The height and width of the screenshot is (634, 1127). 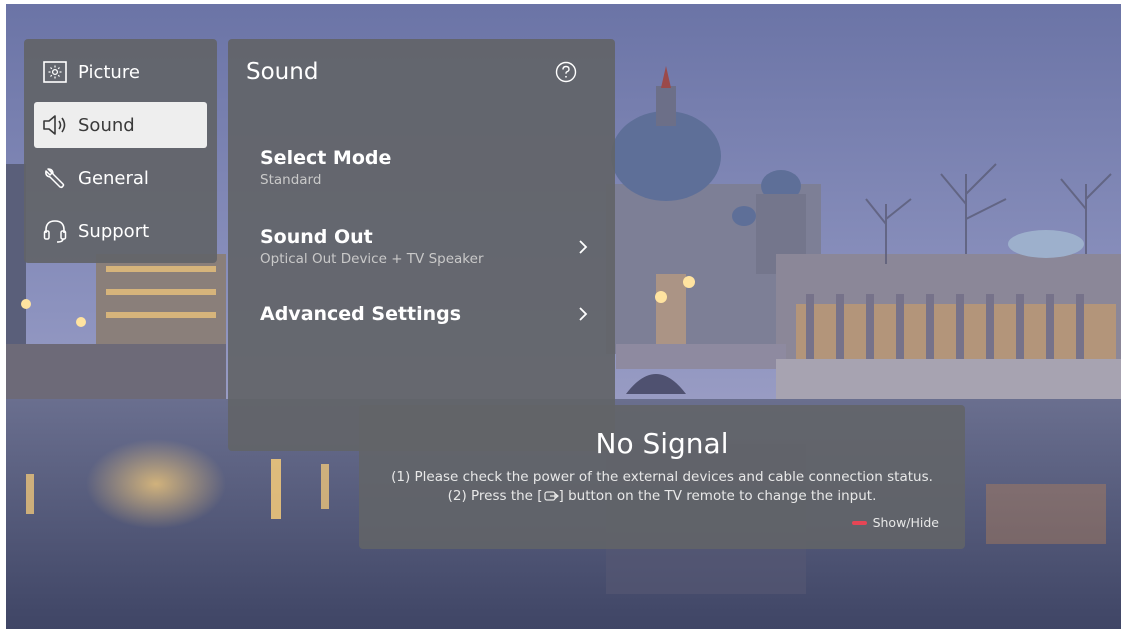 I want to click on wrench-icon, so click(x=55, y=178).